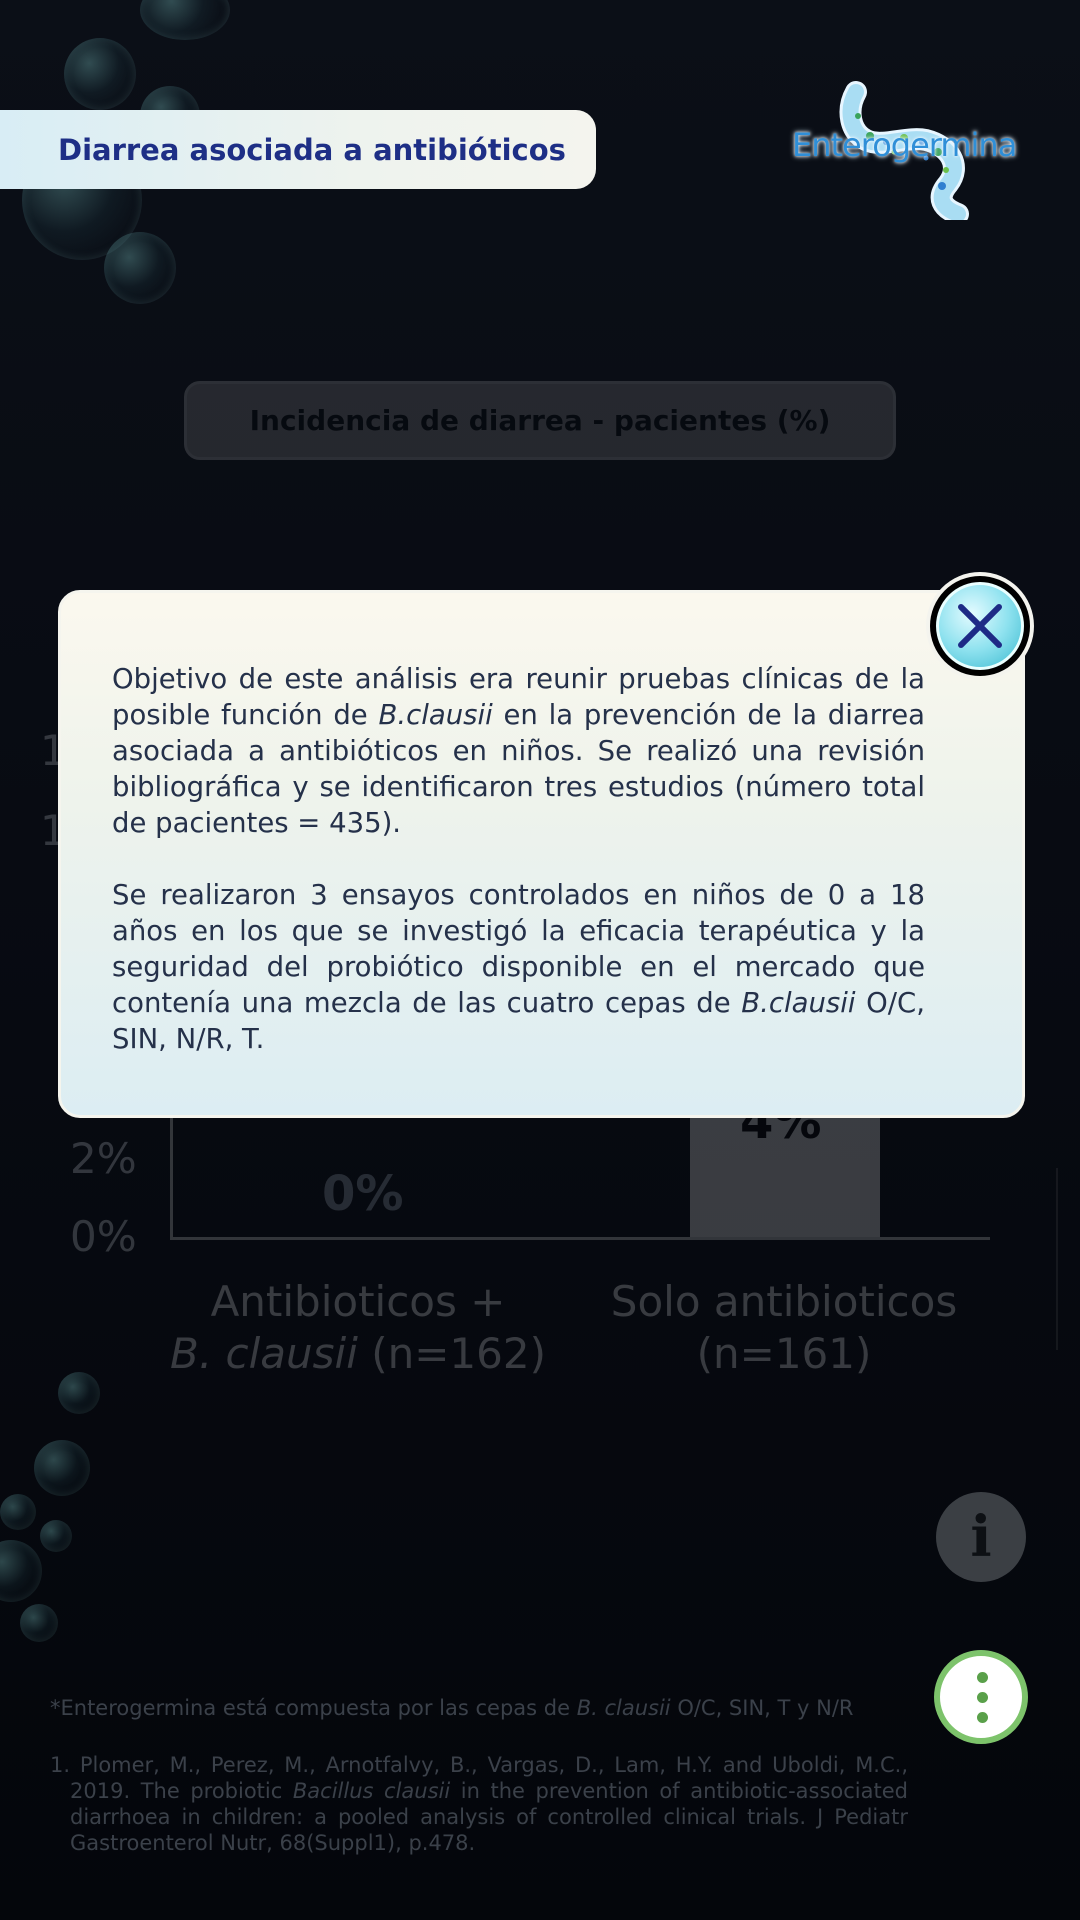 The height and width of the screenshot is (1920, 1080). I want to click on category-label: Solo antibioticos (n=161), so click(784, 1328).